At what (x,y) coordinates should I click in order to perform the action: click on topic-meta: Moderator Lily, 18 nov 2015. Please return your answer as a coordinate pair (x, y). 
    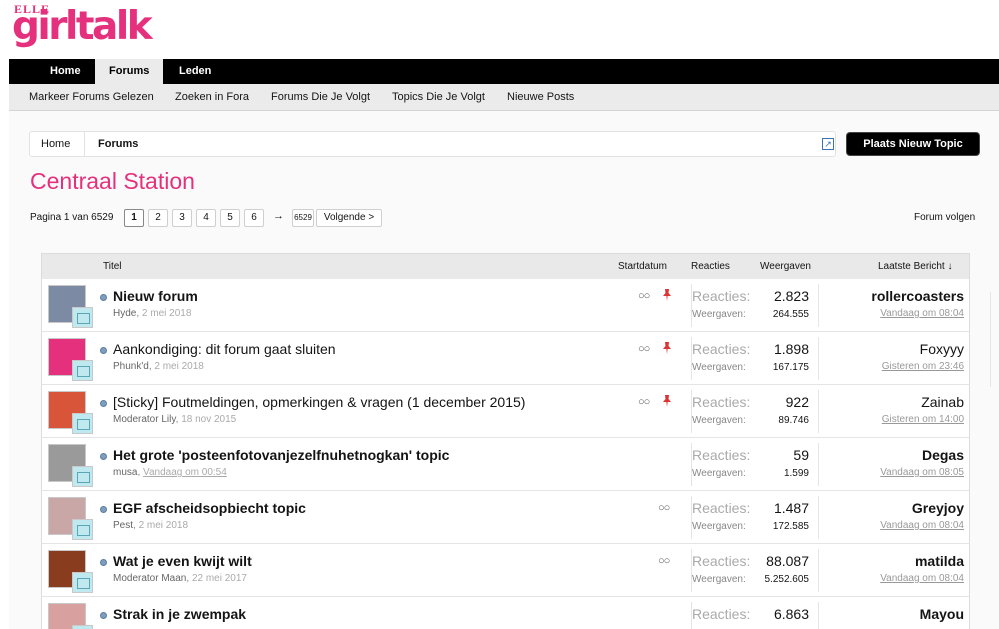
    Looking at the image, I should click on (175, 419).